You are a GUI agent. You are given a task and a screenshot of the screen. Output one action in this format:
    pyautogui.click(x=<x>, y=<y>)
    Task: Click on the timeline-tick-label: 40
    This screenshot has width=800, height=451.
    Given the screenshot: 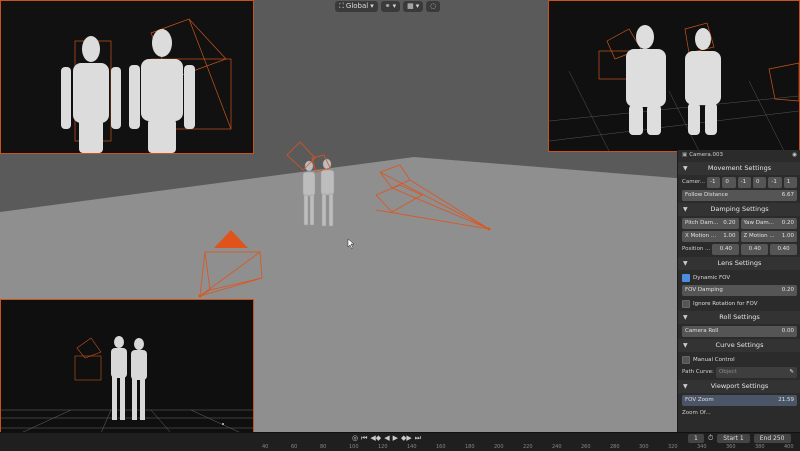 What is the action you would take?
    pyautogui.click(x=265, y=447)
    